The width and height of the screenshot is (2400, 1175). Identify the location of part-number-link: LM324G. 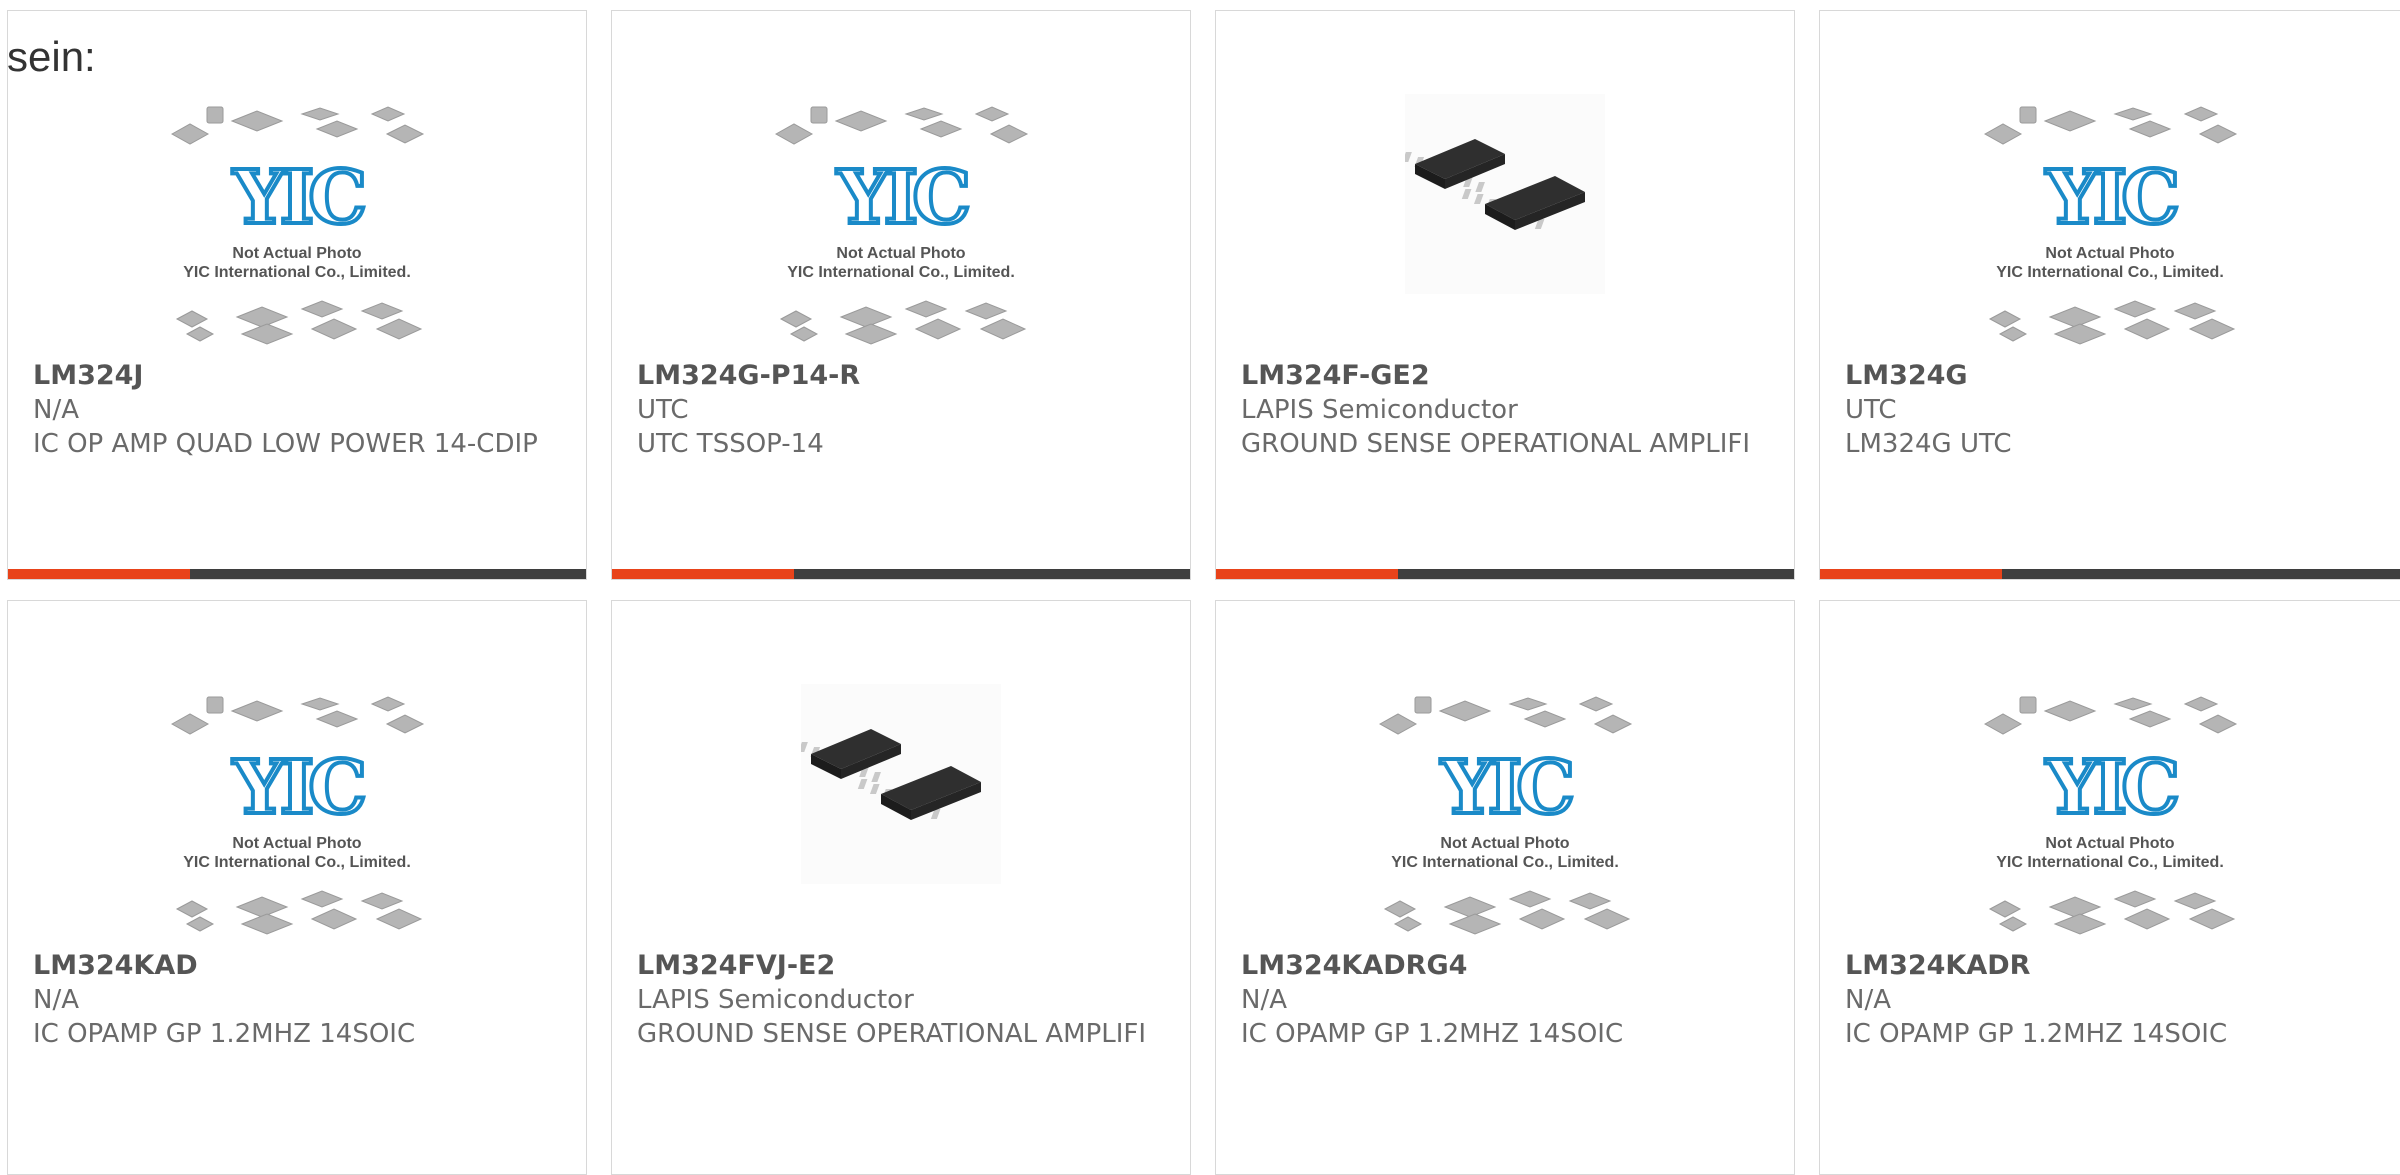
(2112, 376).